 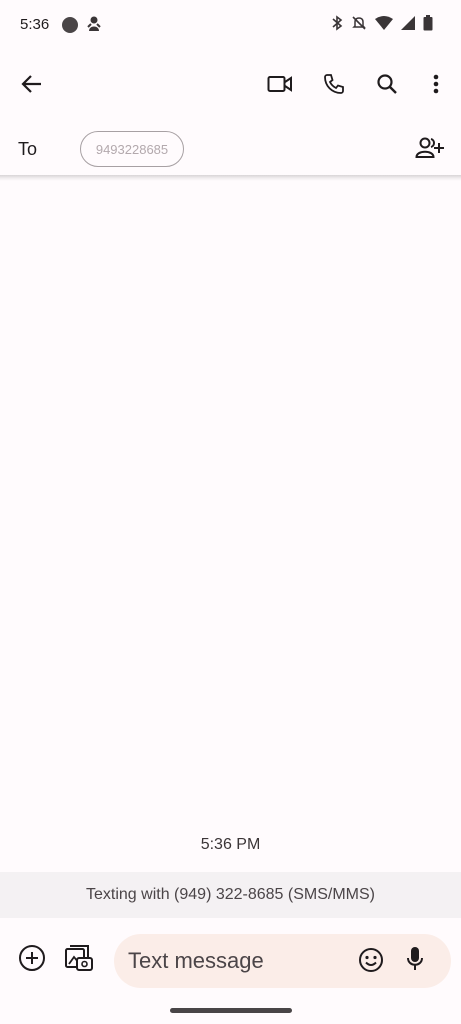 What do you see at coordinates (230, 25) in the screenshot?
I see `status-bar: 5:36` at bounding box center [230, 25].